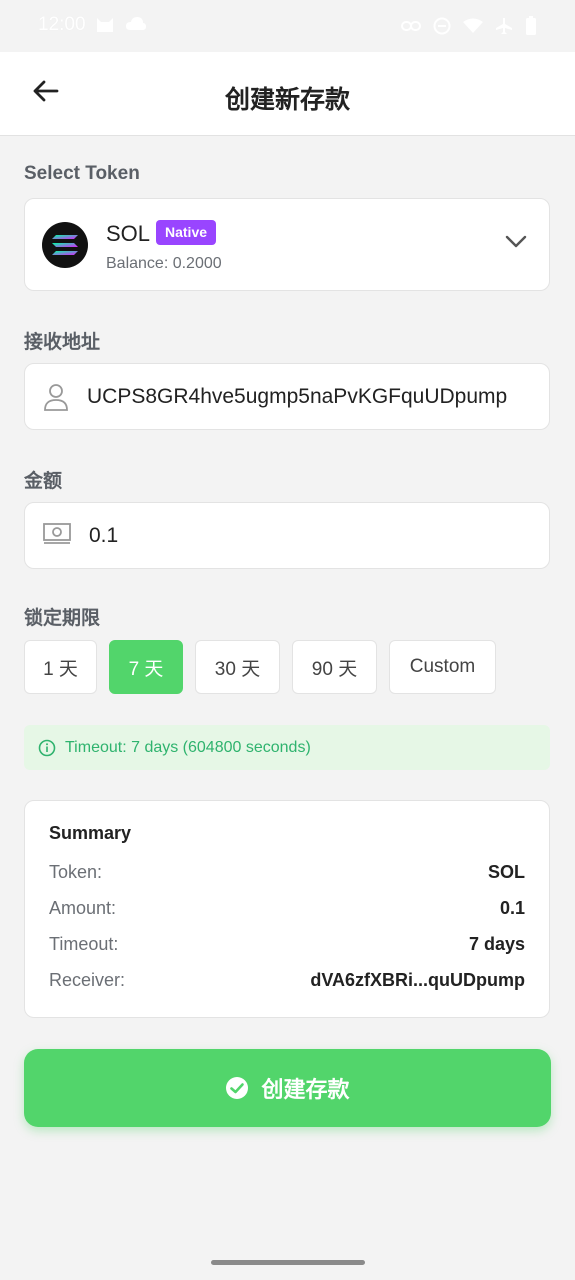 The width and height of the screenshot is (575, 1280). Describe the element at coordinates (287, 980) in the screenshot. I see `summary-row-receiver: Receiver: dVA6zfXBRi...quUDpump` at that location.